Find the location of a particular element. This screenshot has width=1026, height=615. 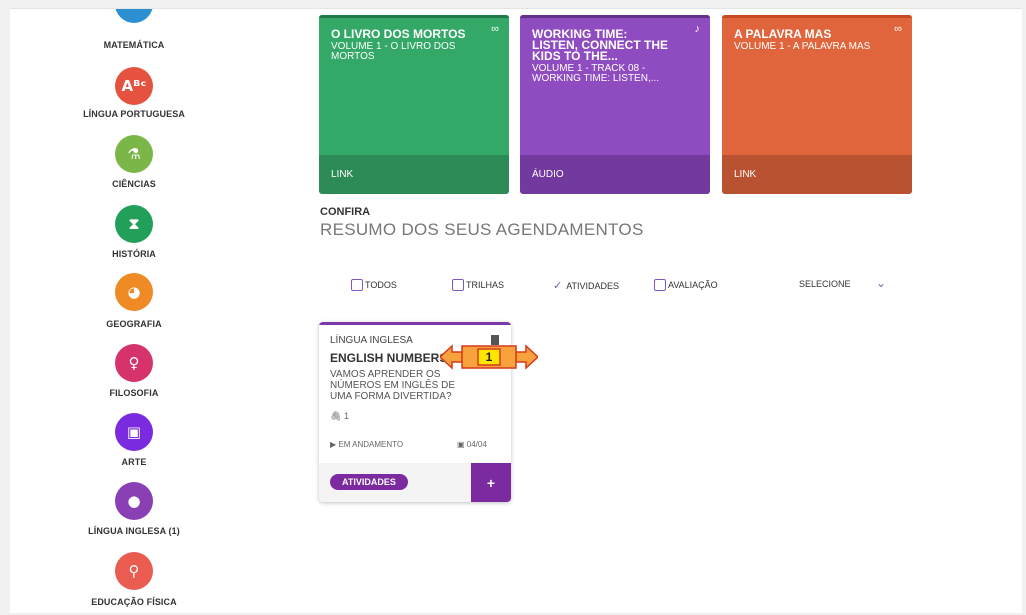

filter-trilhas-label: TRILHAS is located at coordinates (485, 285).